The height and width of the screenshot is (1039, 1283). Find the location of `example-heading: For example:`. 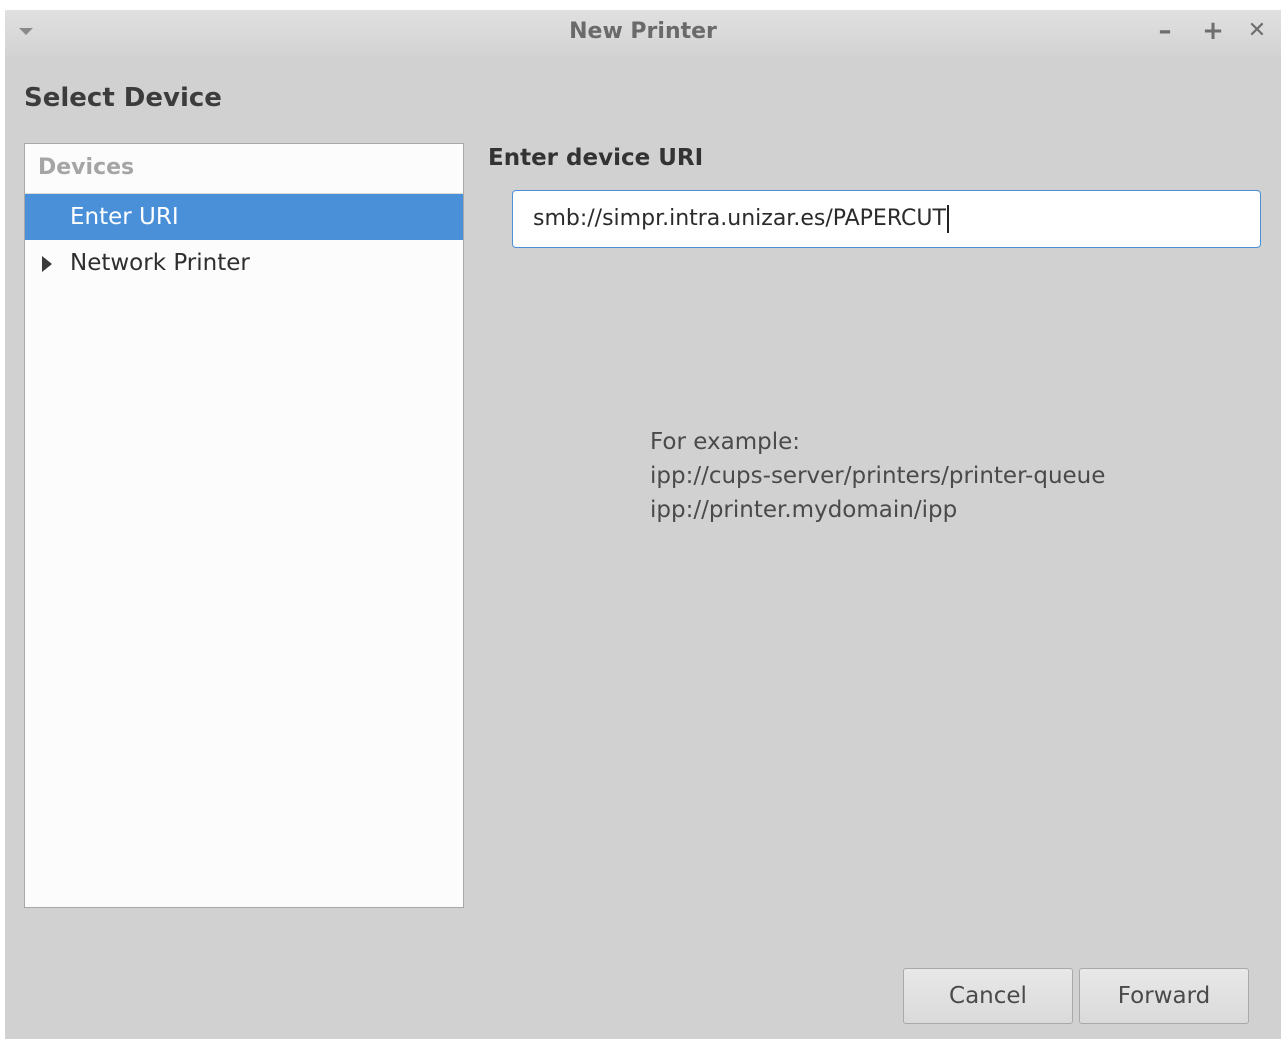

example-heading: For example: is located at coordinates (725, 442).